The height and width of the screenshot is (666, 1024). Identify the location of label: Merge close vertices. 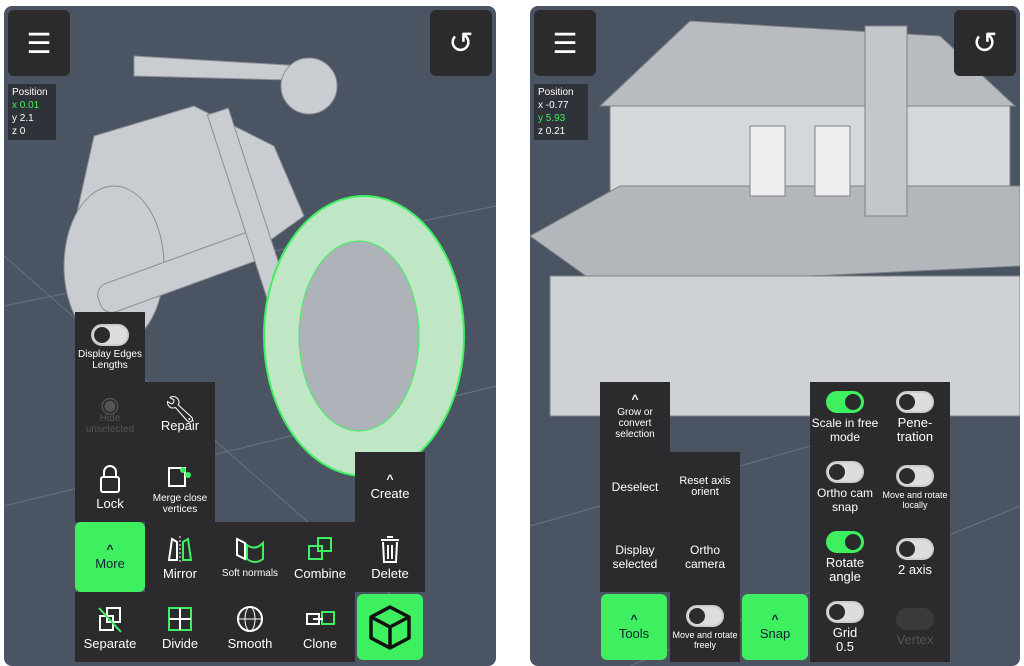
(180, 503).